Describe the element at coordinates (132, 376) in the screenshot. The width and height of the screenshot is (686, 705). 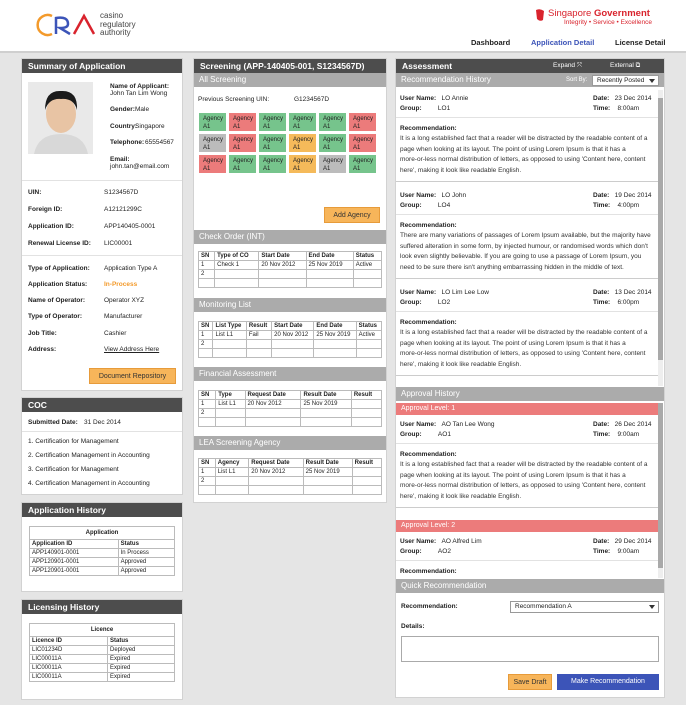
I see `document-repository-button: Document Repository` at that location.